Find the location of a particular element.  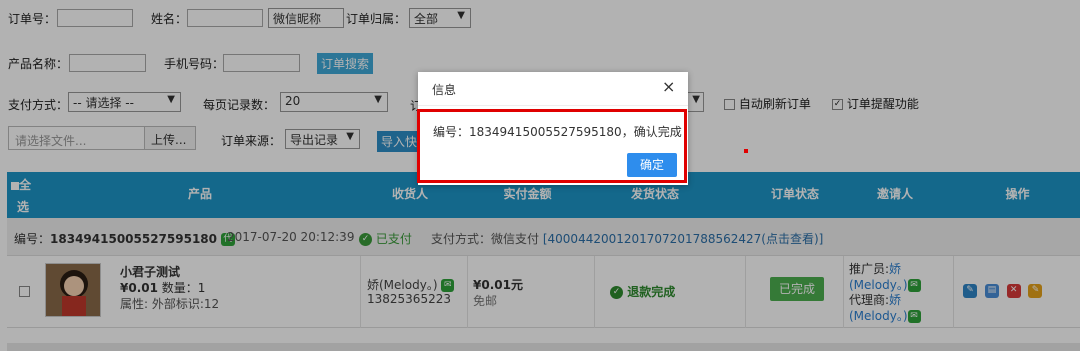

confirm-dialog: 信息 × 编号：18349415005527595180，确认完成 确定 is located at coordinates (552, 128).